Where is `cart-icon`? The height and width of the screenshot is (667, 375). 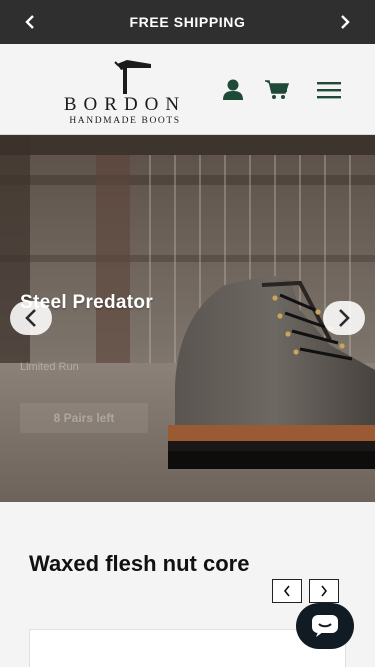 cart-icon is located at coordinates (277, 89).